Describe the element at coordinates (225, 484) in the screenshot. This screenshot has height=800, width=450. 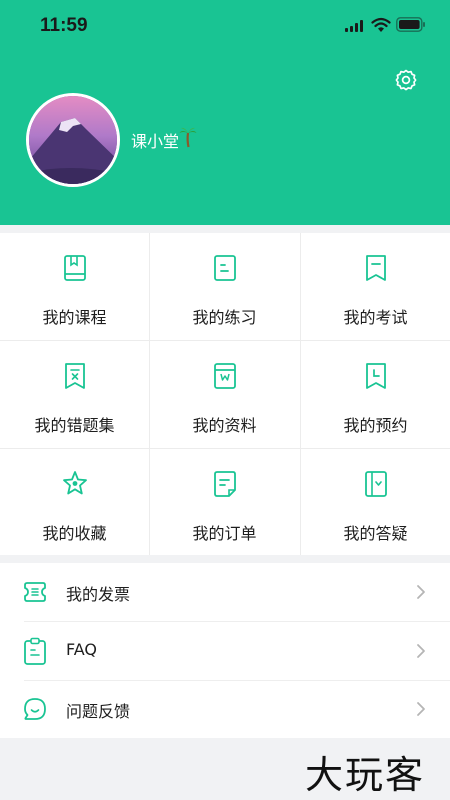
I see `order-icon` at that location.